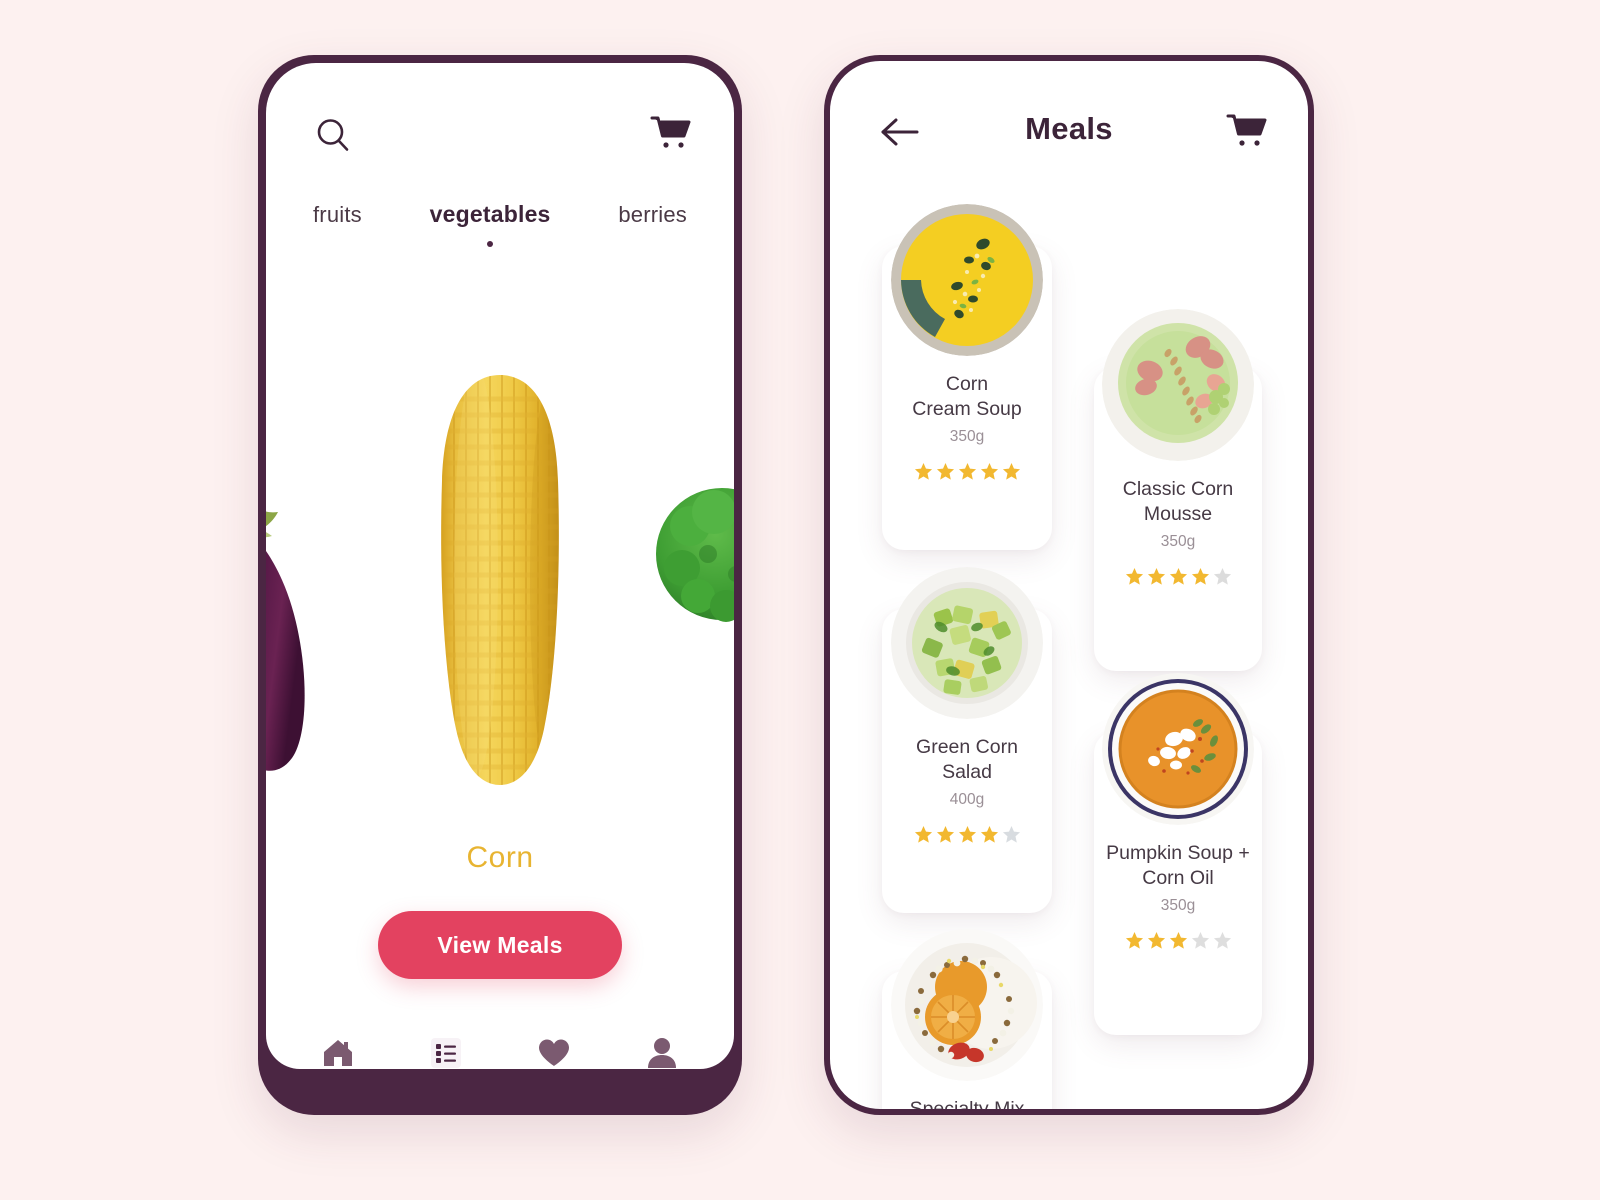  I want to click on meal-card: Specialty Mix, so click(967, 1022).